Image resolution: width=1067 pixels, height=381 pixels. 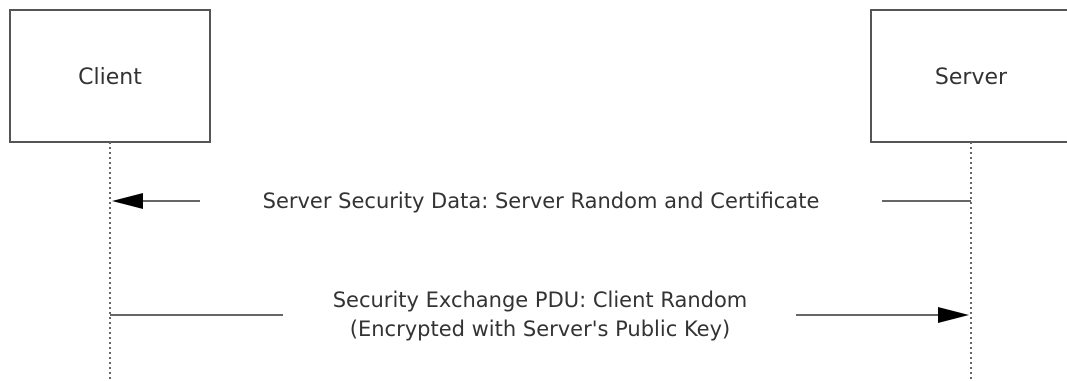 What do you see at coordinates (953, 315) in the screenshot?
I see `message-2-arrowhead` at bounding box center [953, 315].